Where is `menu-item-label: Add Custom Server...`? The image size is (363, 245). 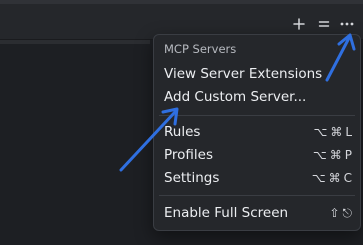
menu-item-label: Add Custom Server... is located at coordinates (235, 97).